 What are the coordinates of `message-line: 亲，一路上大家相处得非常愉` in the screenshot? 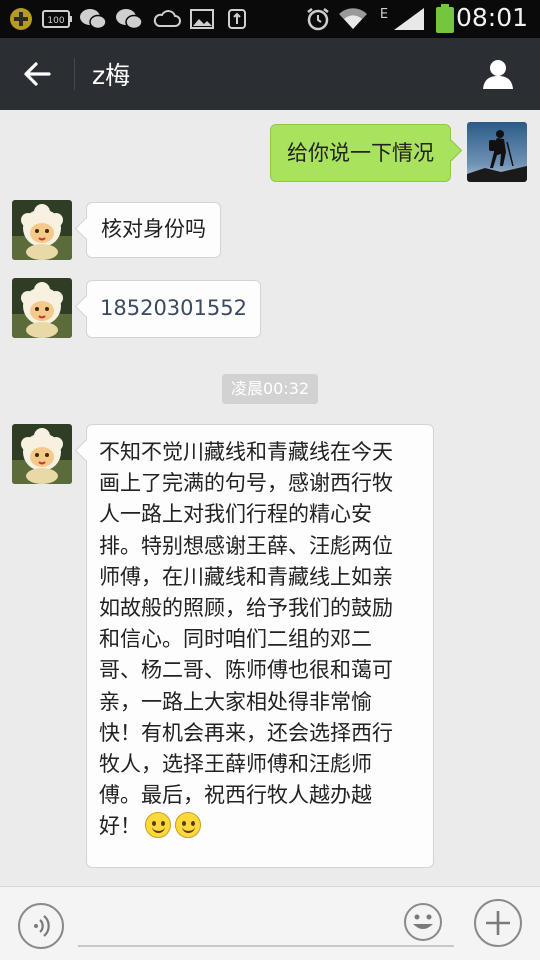 It's located at (235, 701).